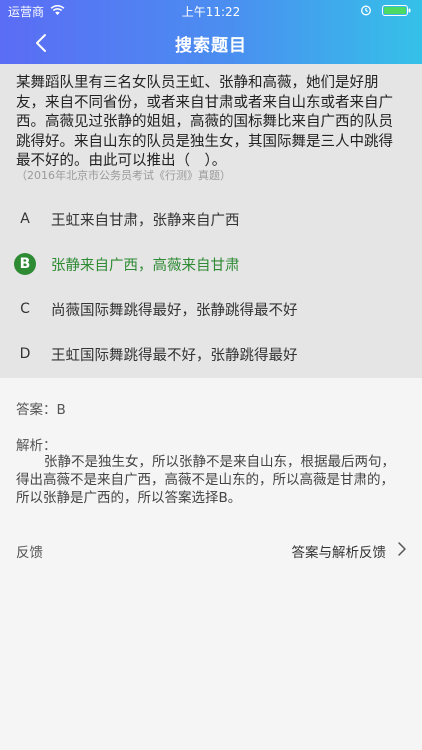 The height and width of the screenshot is (750, 422). Describe the element at coordinates (41, 410) in the screenshot. I see `answer-line: 答案：B` at that location.